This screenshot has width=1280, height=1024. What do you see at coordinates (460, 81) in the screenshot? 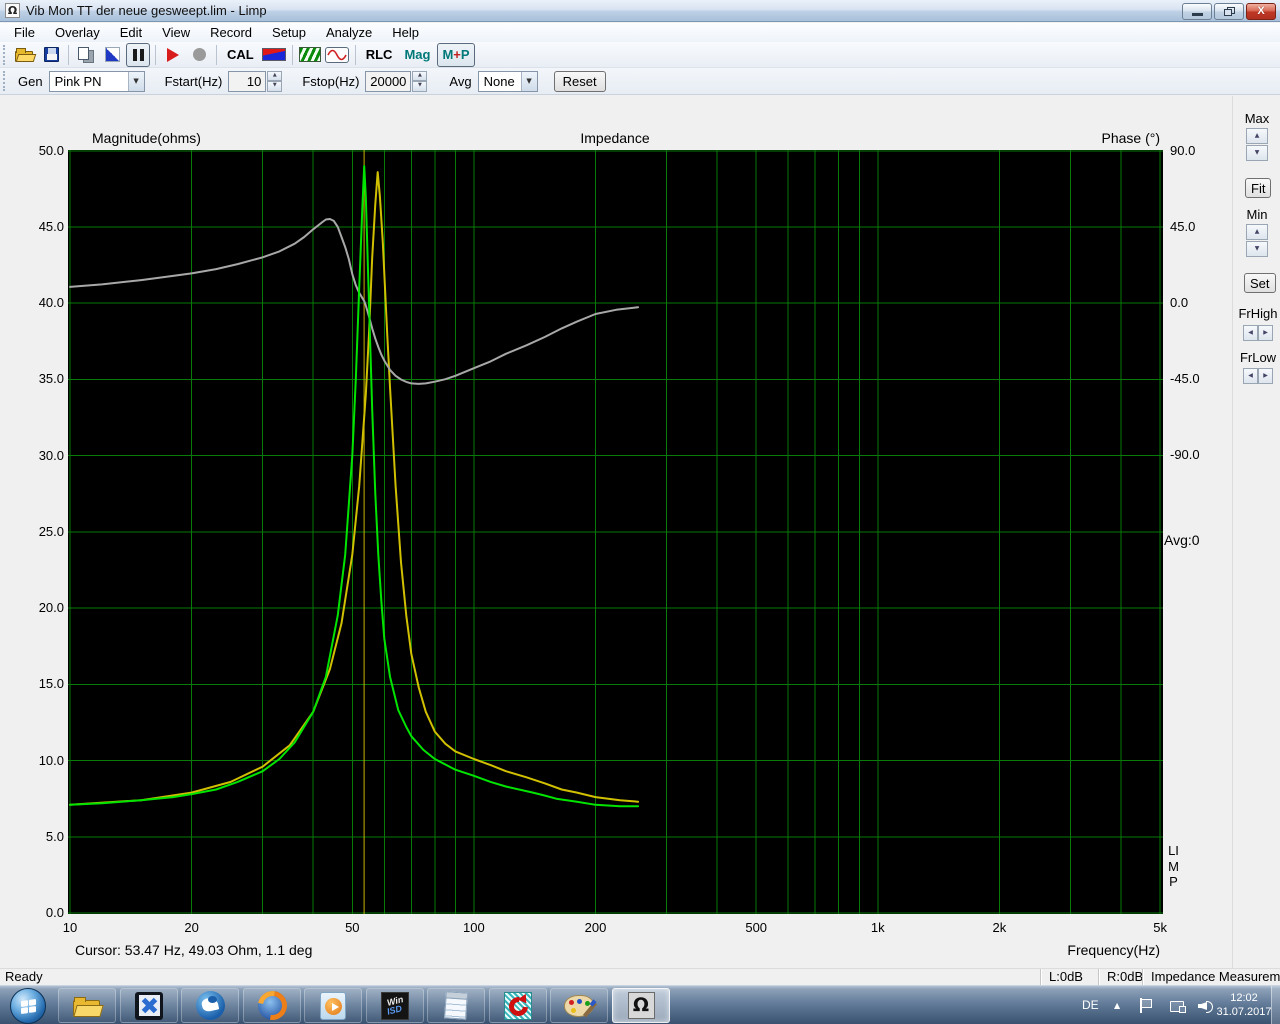
I see `avg-label: Avg` at bounding box center [460, 81].